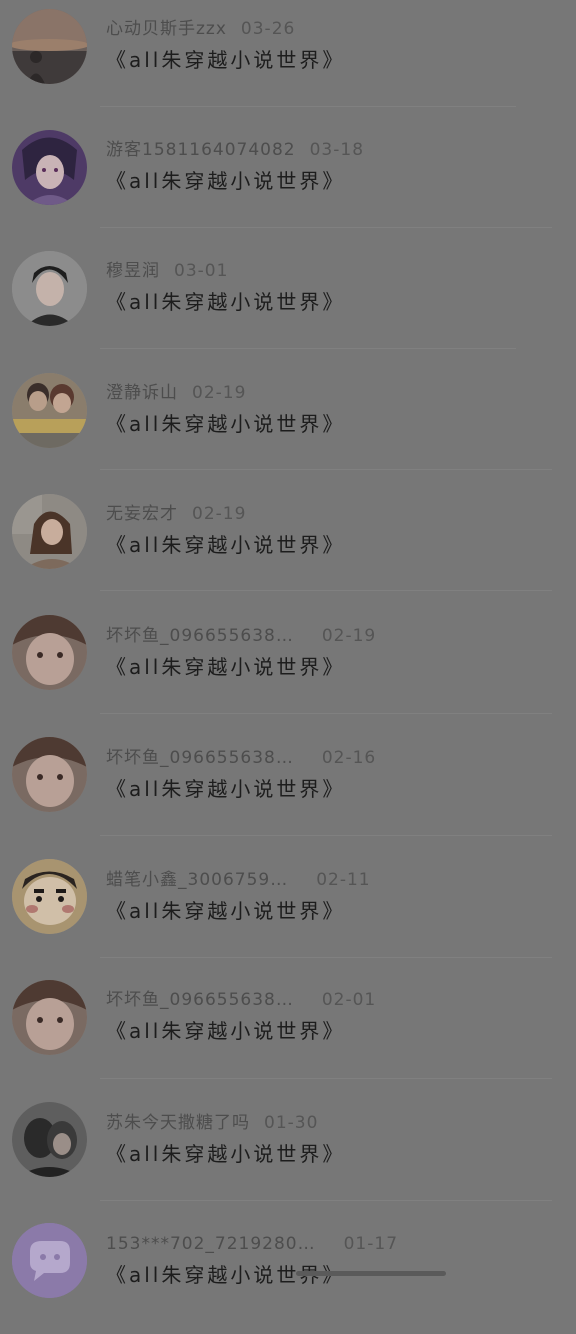 This screenshot has width=576, height=1334. I want to click on username: 心动贝斯手zzx, so click(166, 29).